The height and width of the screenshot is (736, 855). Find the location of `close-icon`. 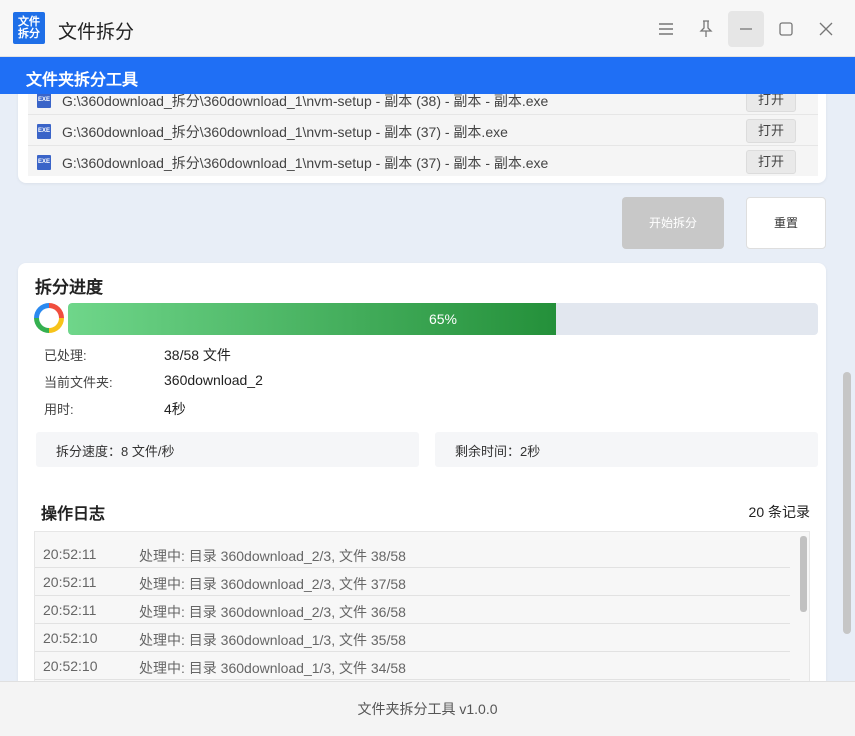

close-icon is located at coordinates (826, 29).